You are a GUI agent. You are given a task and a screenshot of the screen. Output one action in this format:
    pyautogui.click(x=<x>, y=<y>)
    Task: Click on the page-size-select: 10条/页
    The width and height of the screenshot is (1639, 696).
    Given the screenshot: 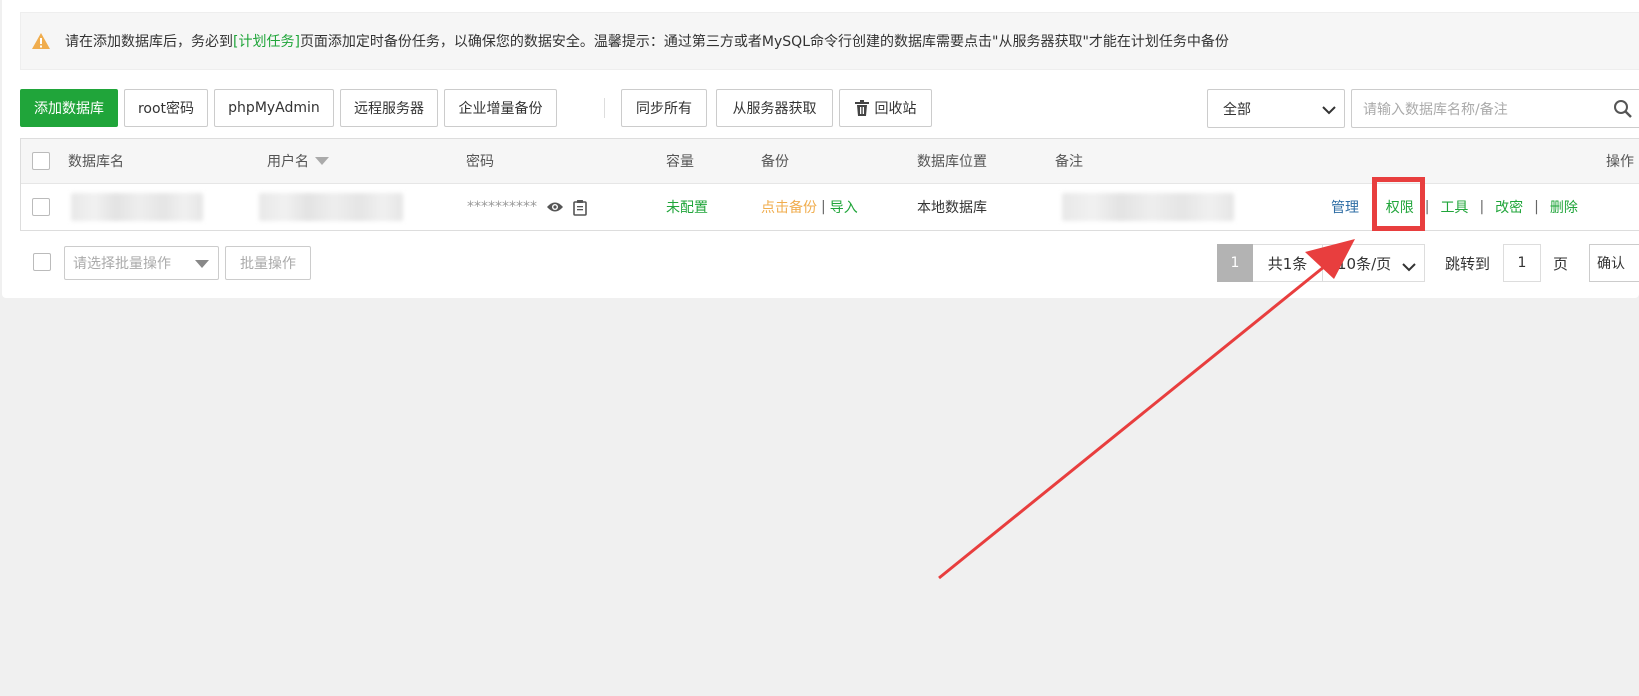 What is the action you would take?
    pyautogui.click(x=1374, y=263)
    